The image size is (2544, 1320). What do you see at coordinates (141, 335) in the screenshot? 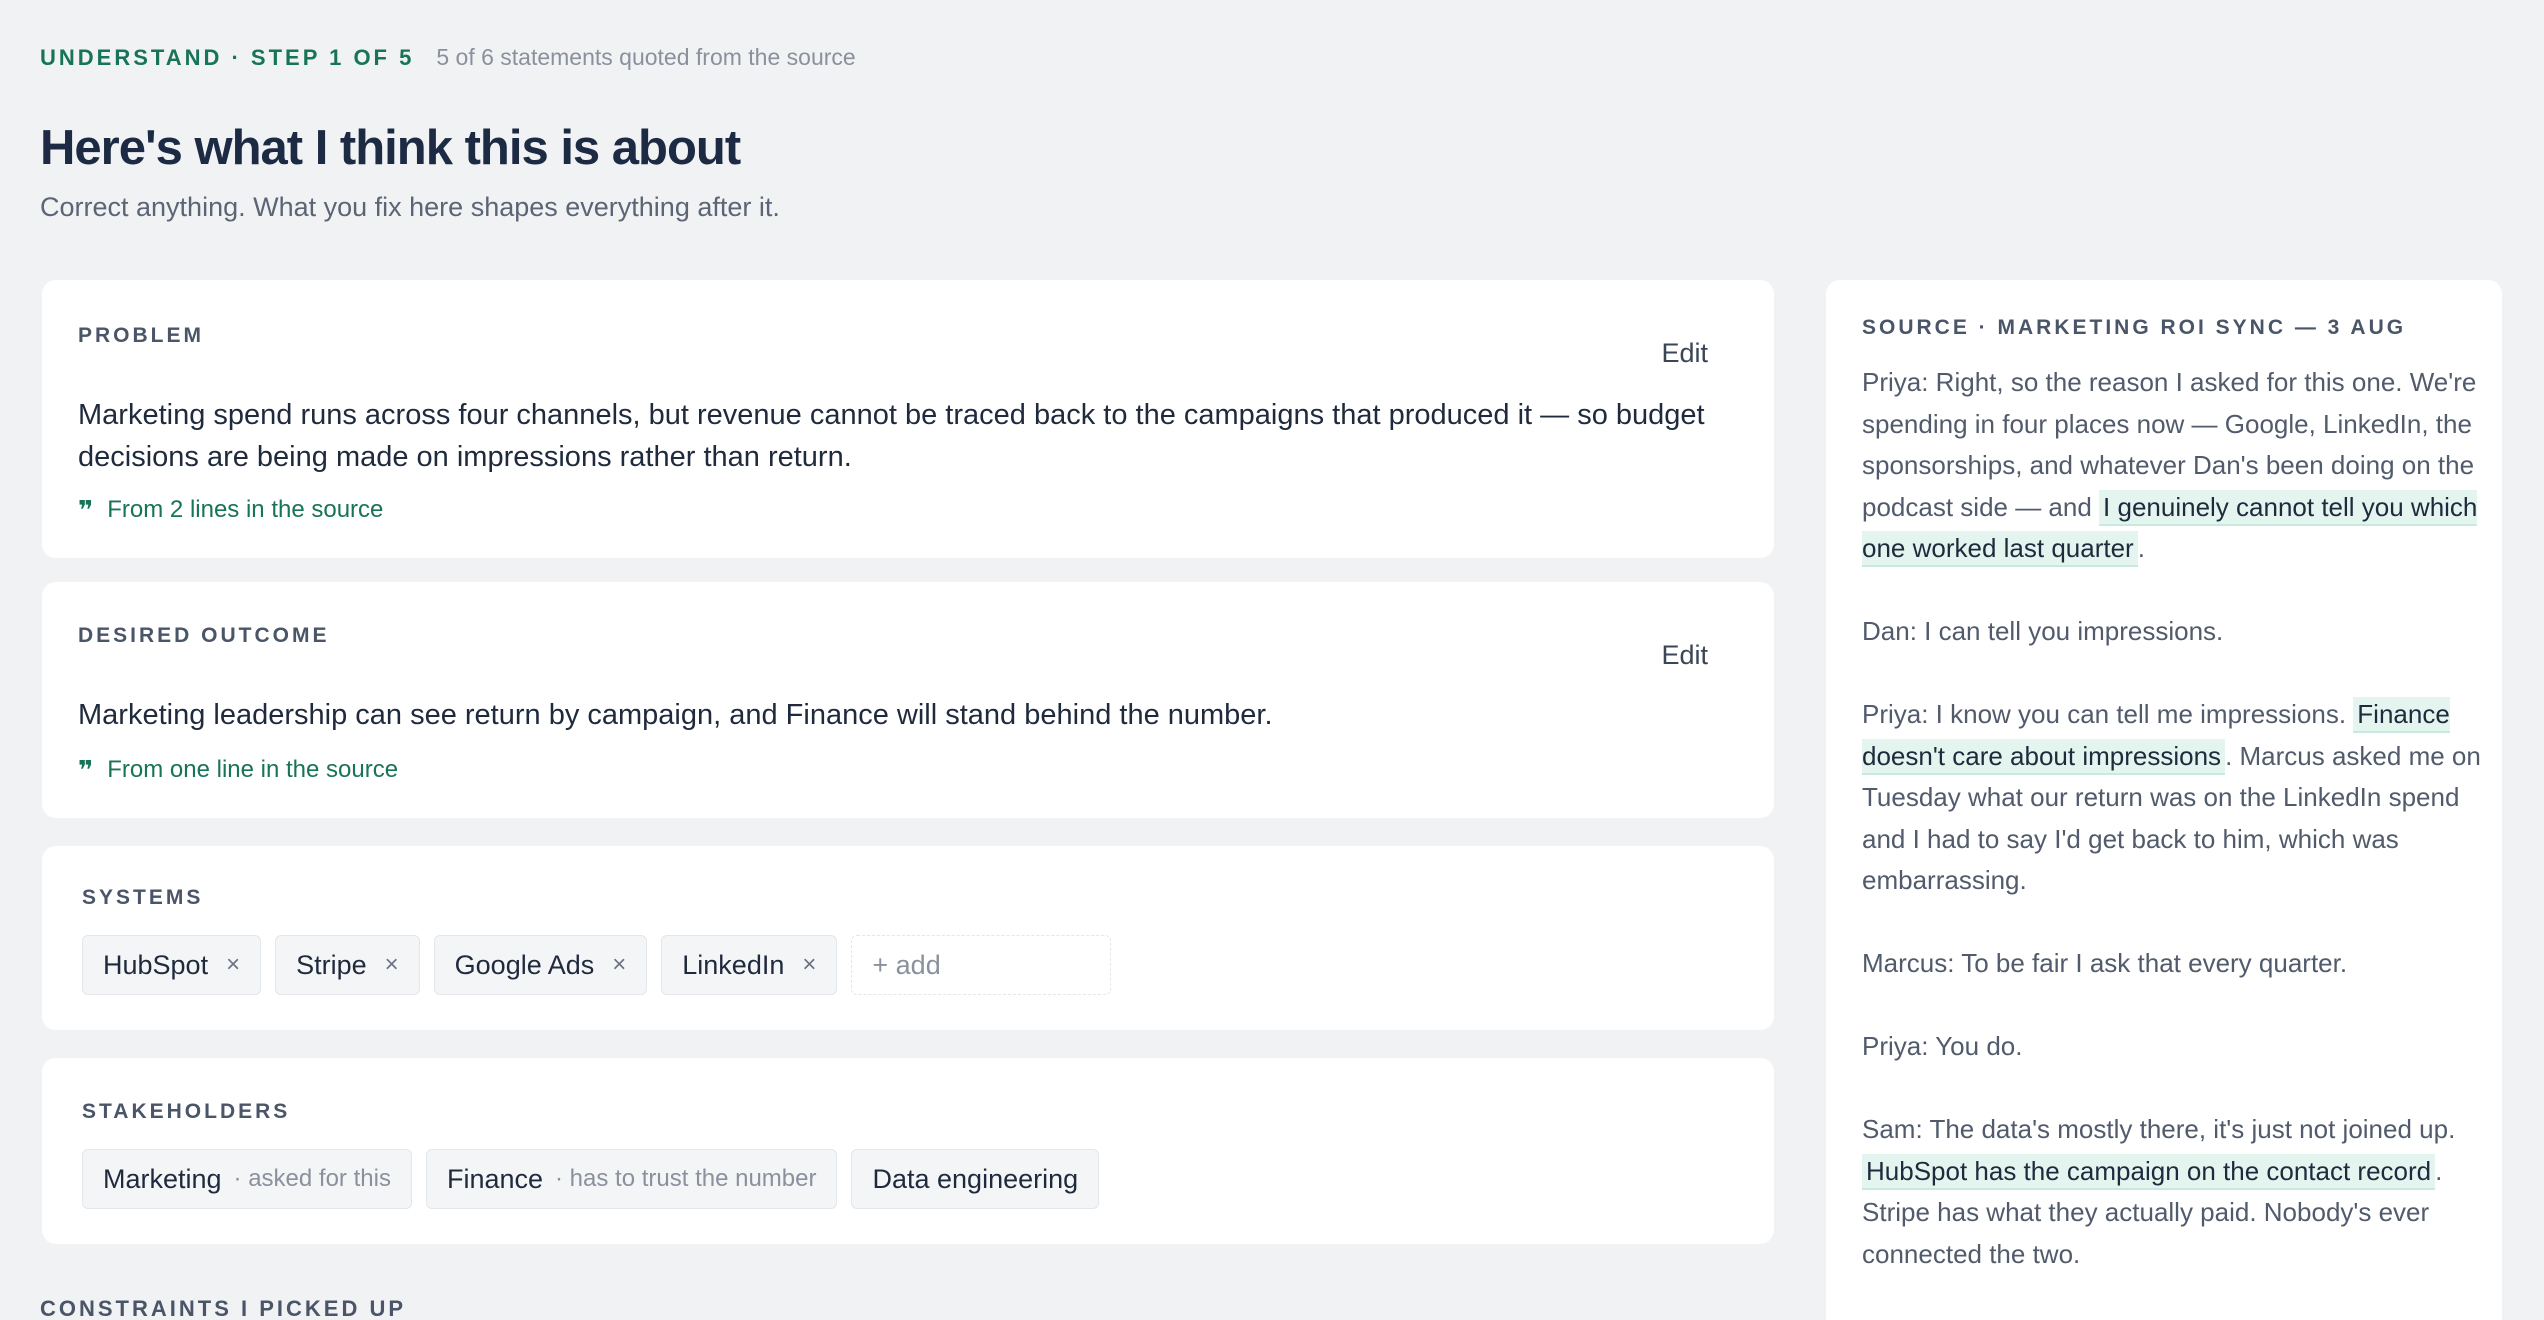
I see `problem-label: PROBLEM` at bounding box center [141, 335].